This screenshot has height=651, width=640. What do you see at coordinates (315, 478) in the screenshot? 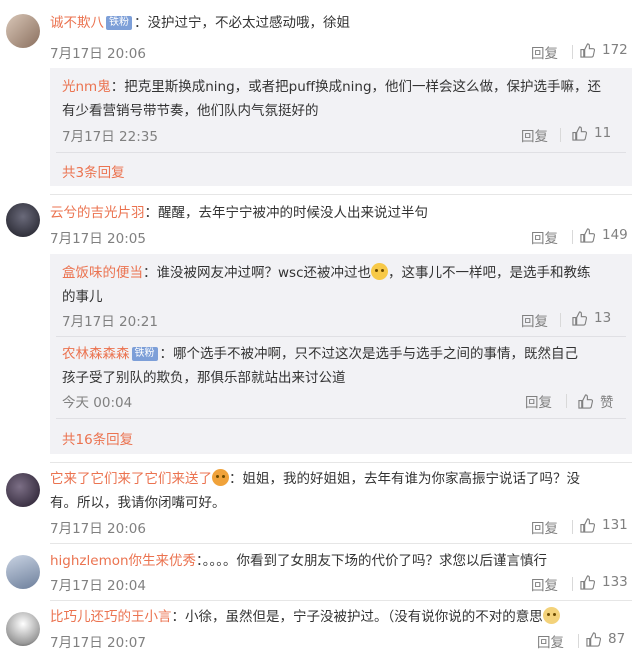
I see `comment-text: 它来了它们来了它们来送了 ：姐姐，我的好姐姐，去年有谁为你家高振宁说话了吗？没` at bounding box center [315, 478].